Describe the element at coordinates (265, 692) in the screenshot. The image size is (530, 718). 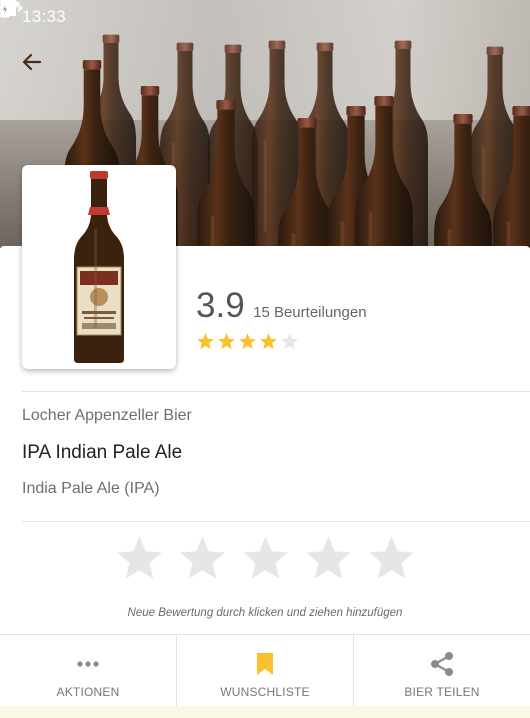
I see `wishlist-label: WUNSCHLISTE` at that location.